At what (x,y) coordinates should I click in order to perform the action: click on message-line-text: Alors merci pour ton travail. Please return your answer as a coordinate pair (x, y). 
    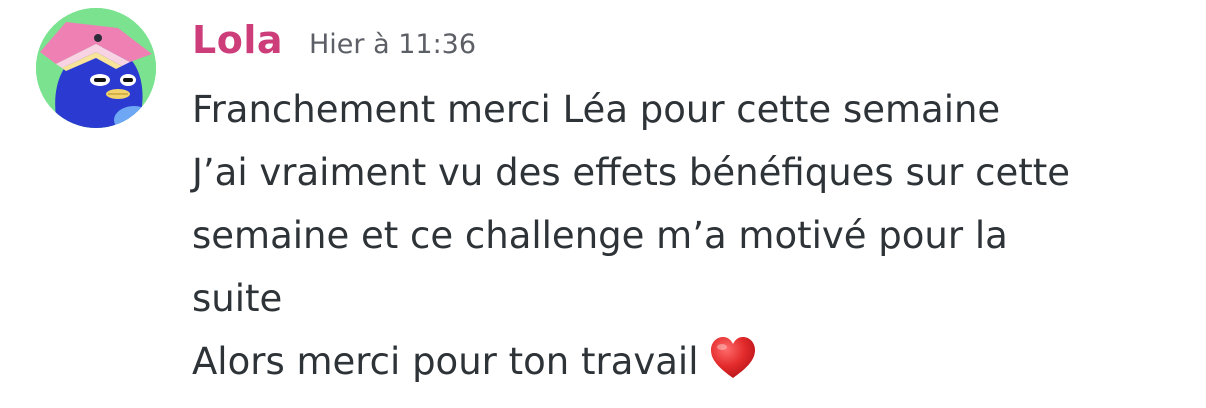
    Looking at the image, I should click on (445, 361).